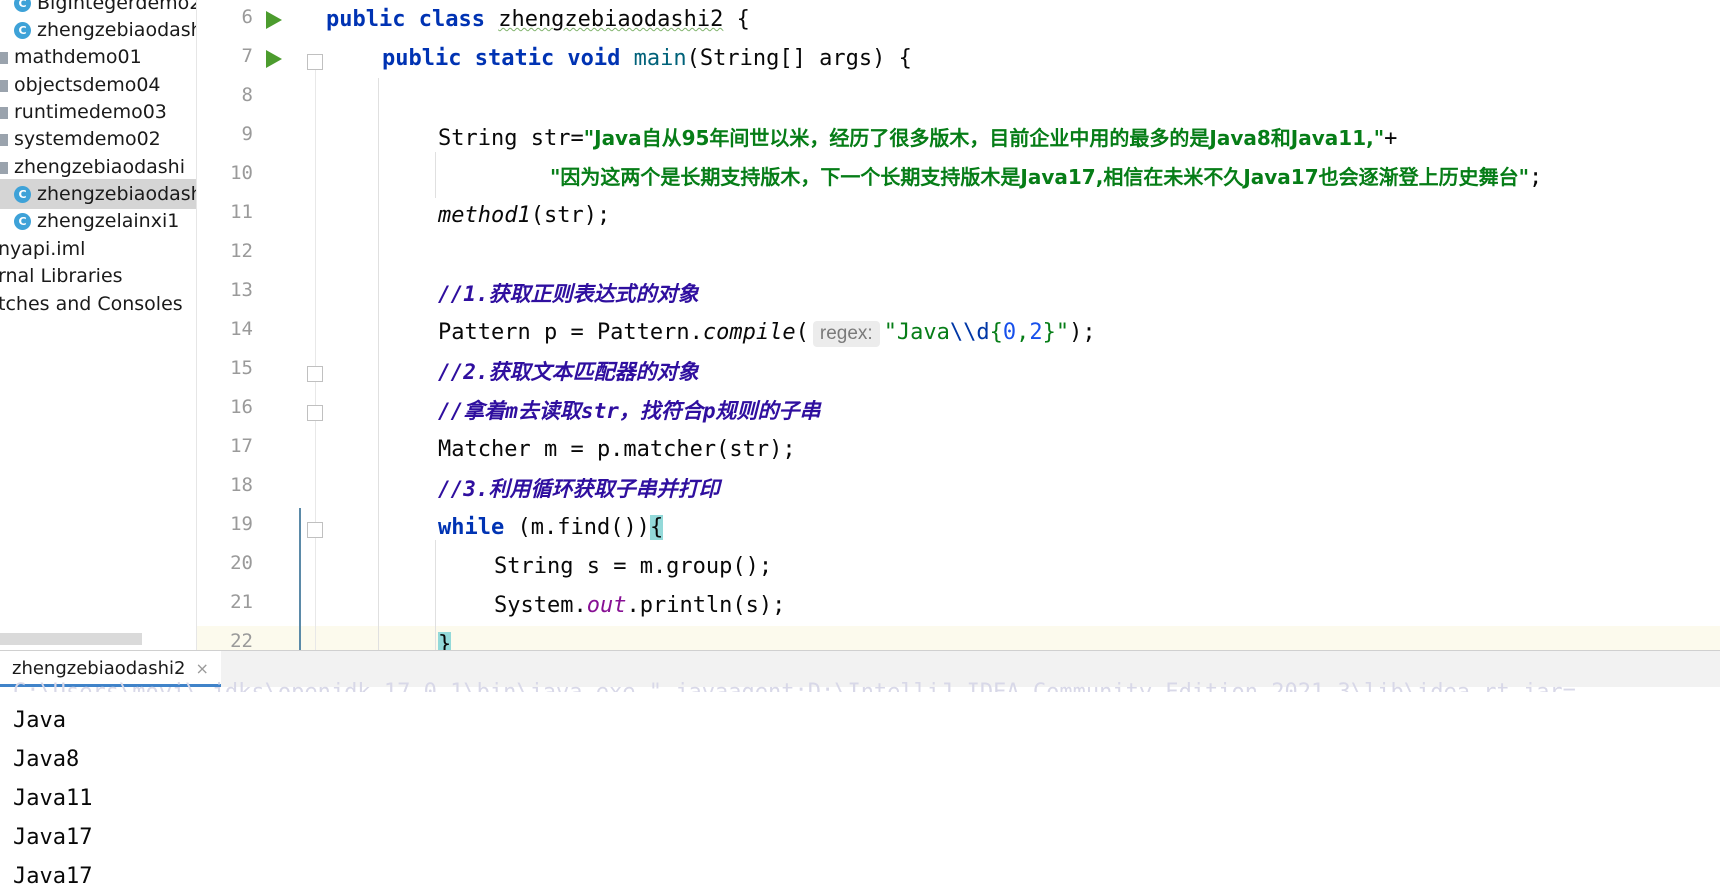  I want to click on line-number: 18, so click(241, 485).